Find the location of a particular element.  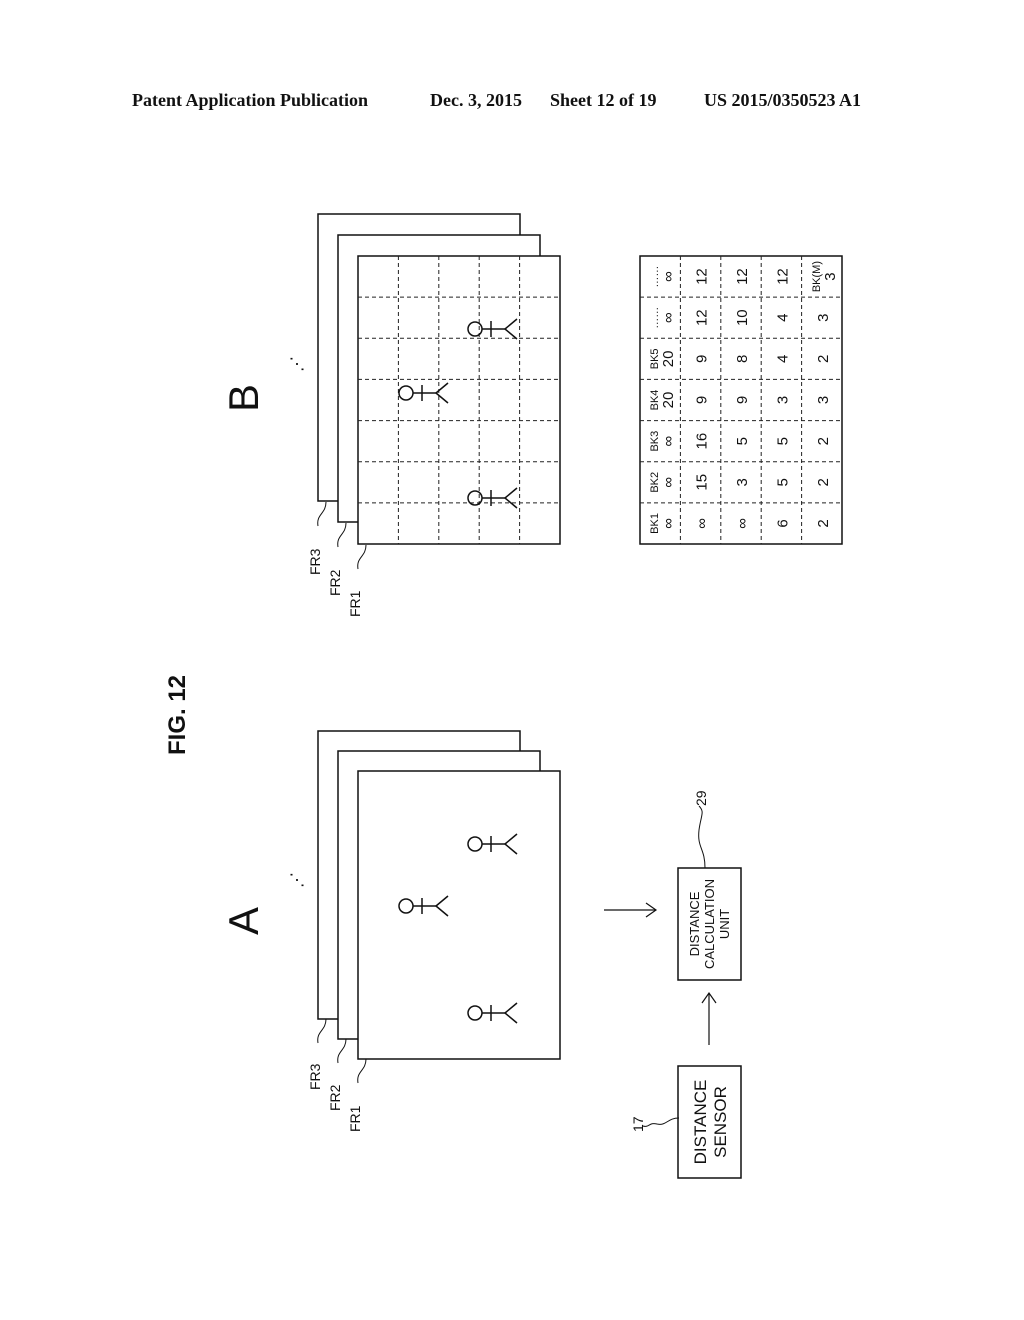

table-cell: 8 is located at coordinates (742, 359).